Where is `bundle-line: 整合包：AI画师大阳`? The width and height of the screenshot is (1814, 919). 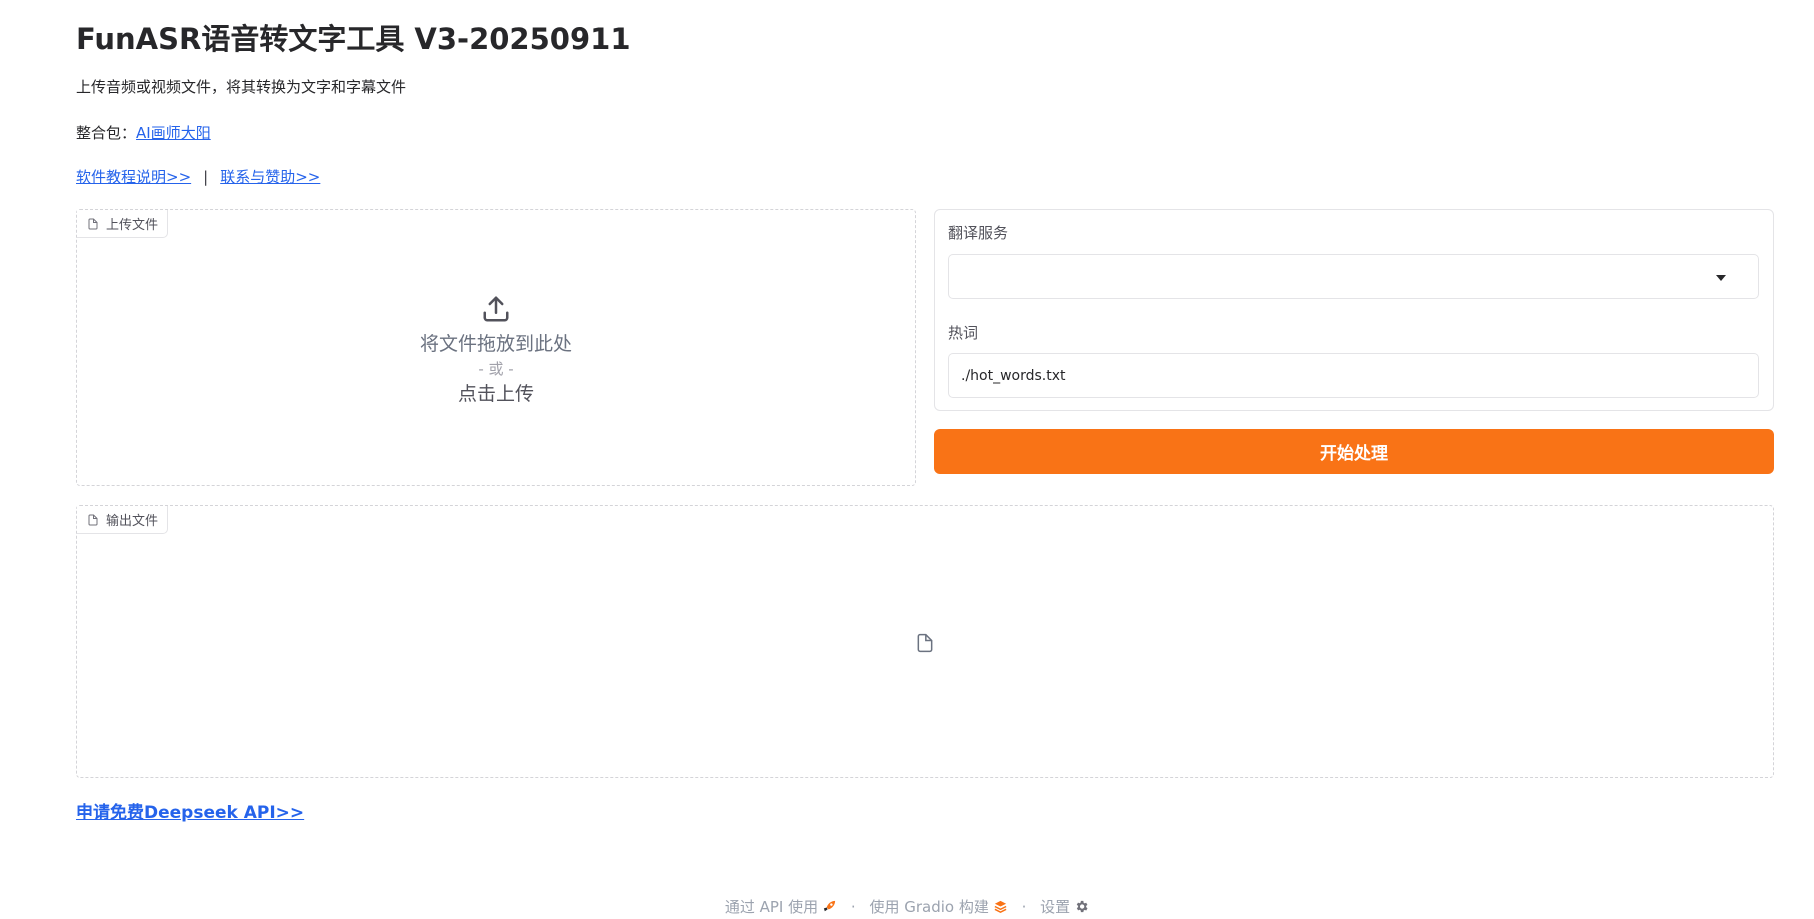
bundle-line: 整合包：AI画师大阳 is located at coordinates (143, 132).